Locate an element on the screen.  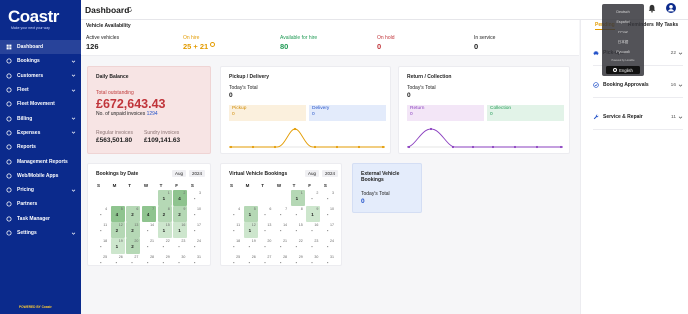
pickup-tile: Pickup 0 is located at coordinates (267, 113).